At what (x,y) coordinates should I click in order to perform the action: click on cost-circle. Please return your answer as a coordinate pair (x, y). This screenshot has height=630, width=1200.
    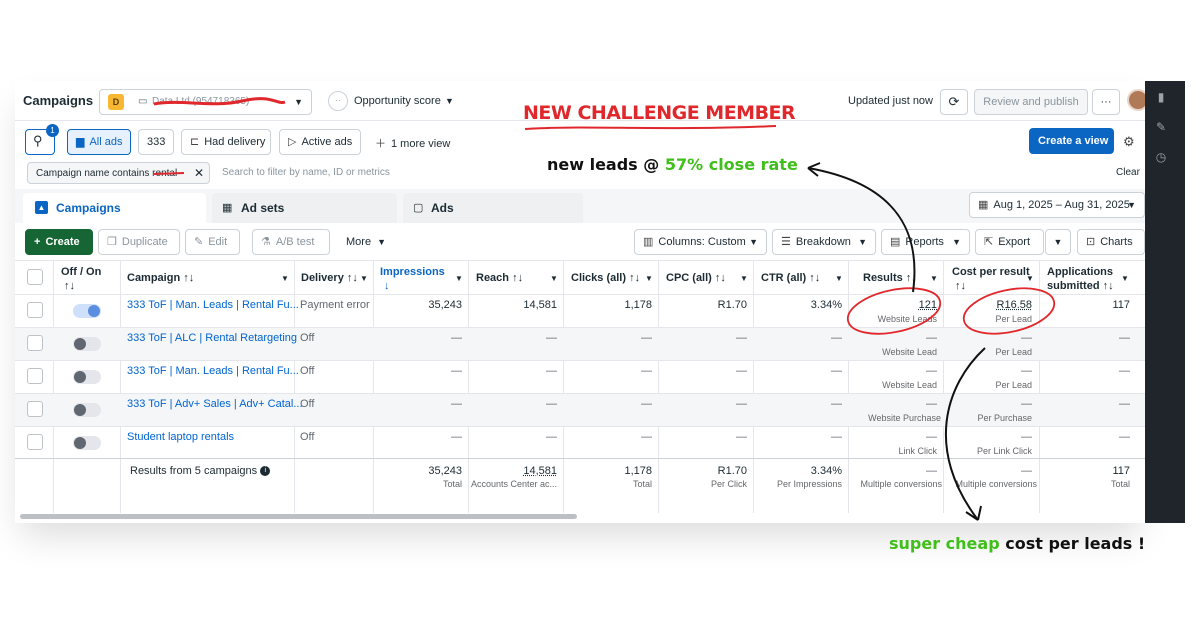
    Looking at the image, I should click on (1009, 311).